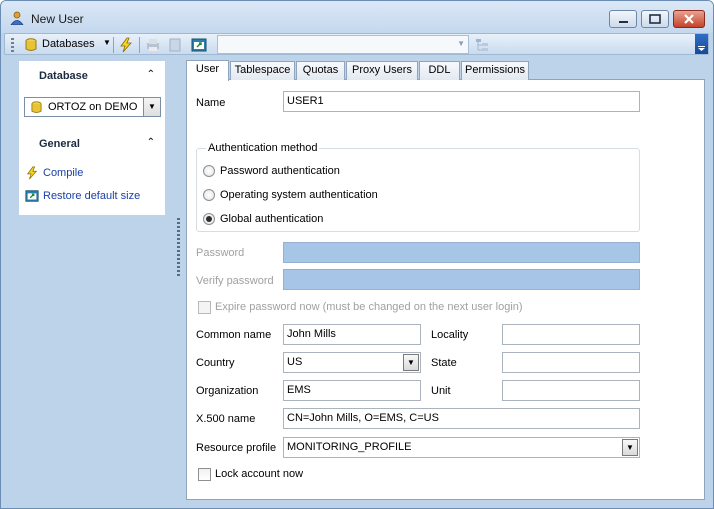 This screenshot has height=509, width=714. I want to click on tab-permissions: Permissions, so click(495, 70).